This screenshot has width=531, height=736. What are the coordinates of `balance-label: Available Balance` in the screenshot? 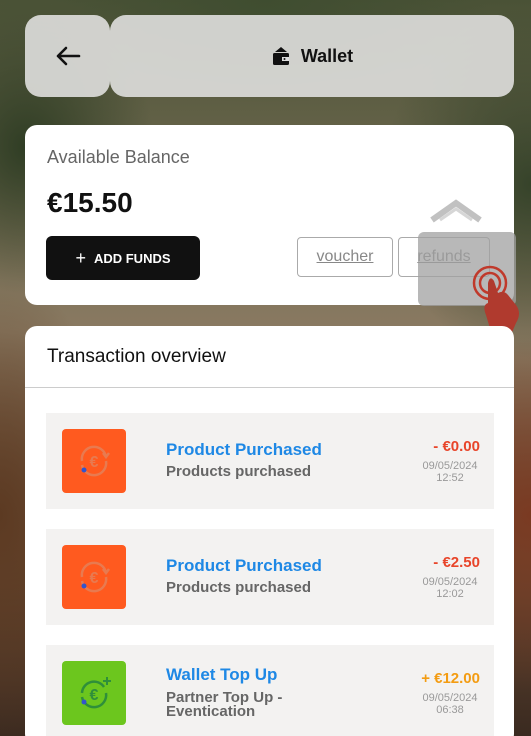 It's located at (118, 157).